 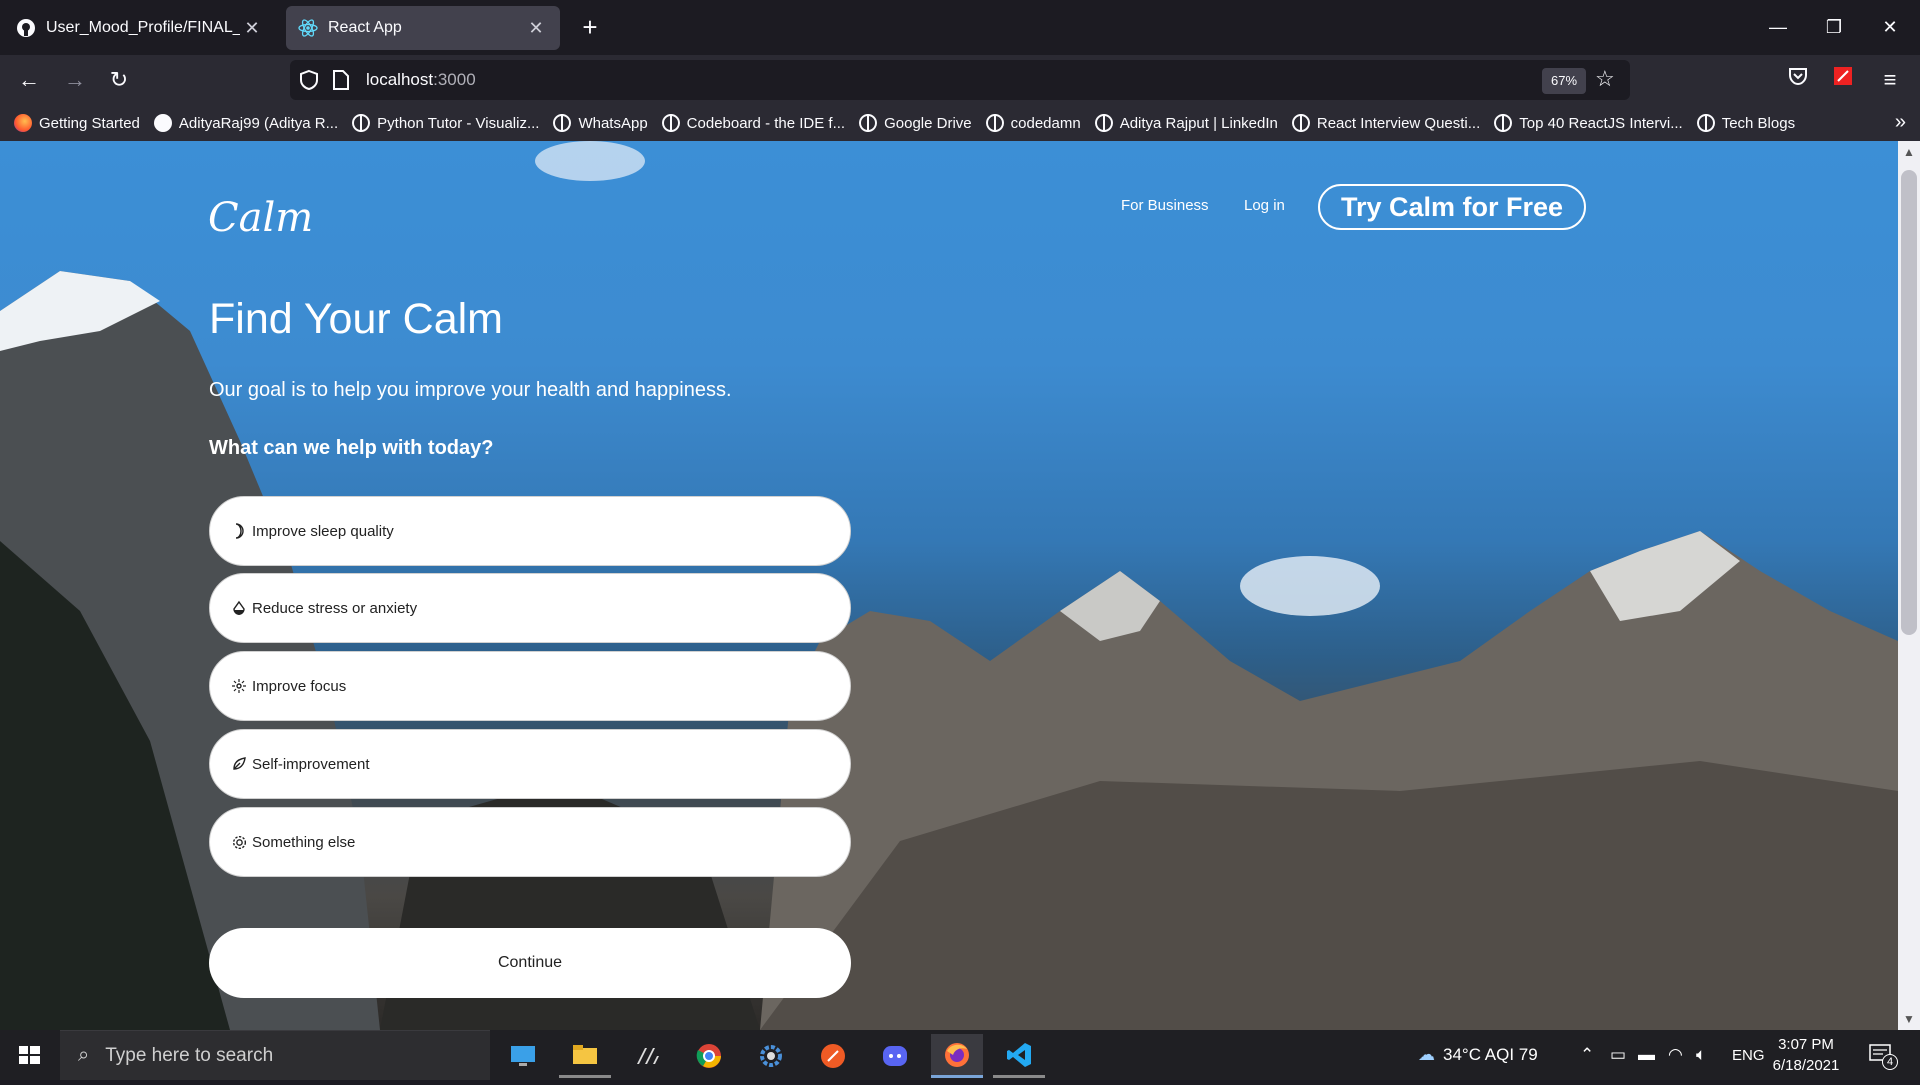 I want to click on option-label: Something else, so click(x=304, y=842).